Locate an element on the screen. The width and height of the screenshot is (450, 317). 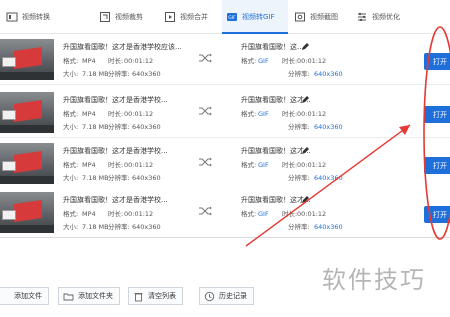
tab-video-screenshot: 视频截图 is located at coordinates (319, 17).